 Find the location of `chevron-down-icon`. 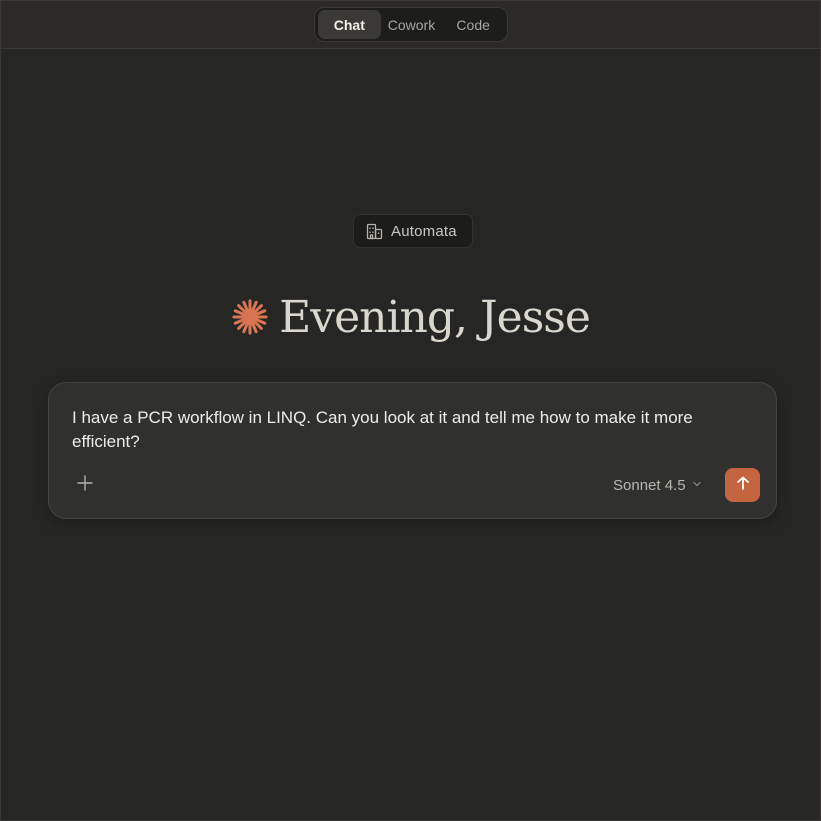

chevron-down-icon is located at coordinates (697, 485).